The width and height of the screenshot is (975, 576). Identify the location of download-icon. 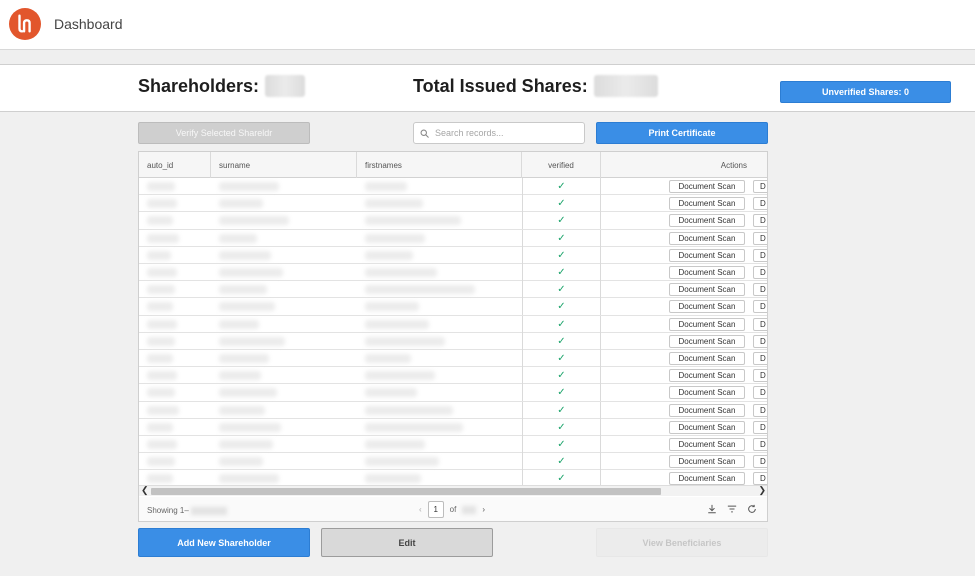
(712, 509).